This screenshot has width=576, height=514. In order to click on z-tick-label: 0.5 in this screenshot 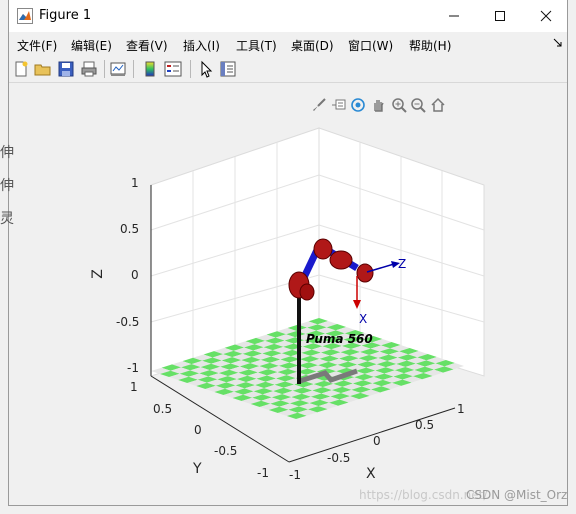, I will do `click(130, 229)`.